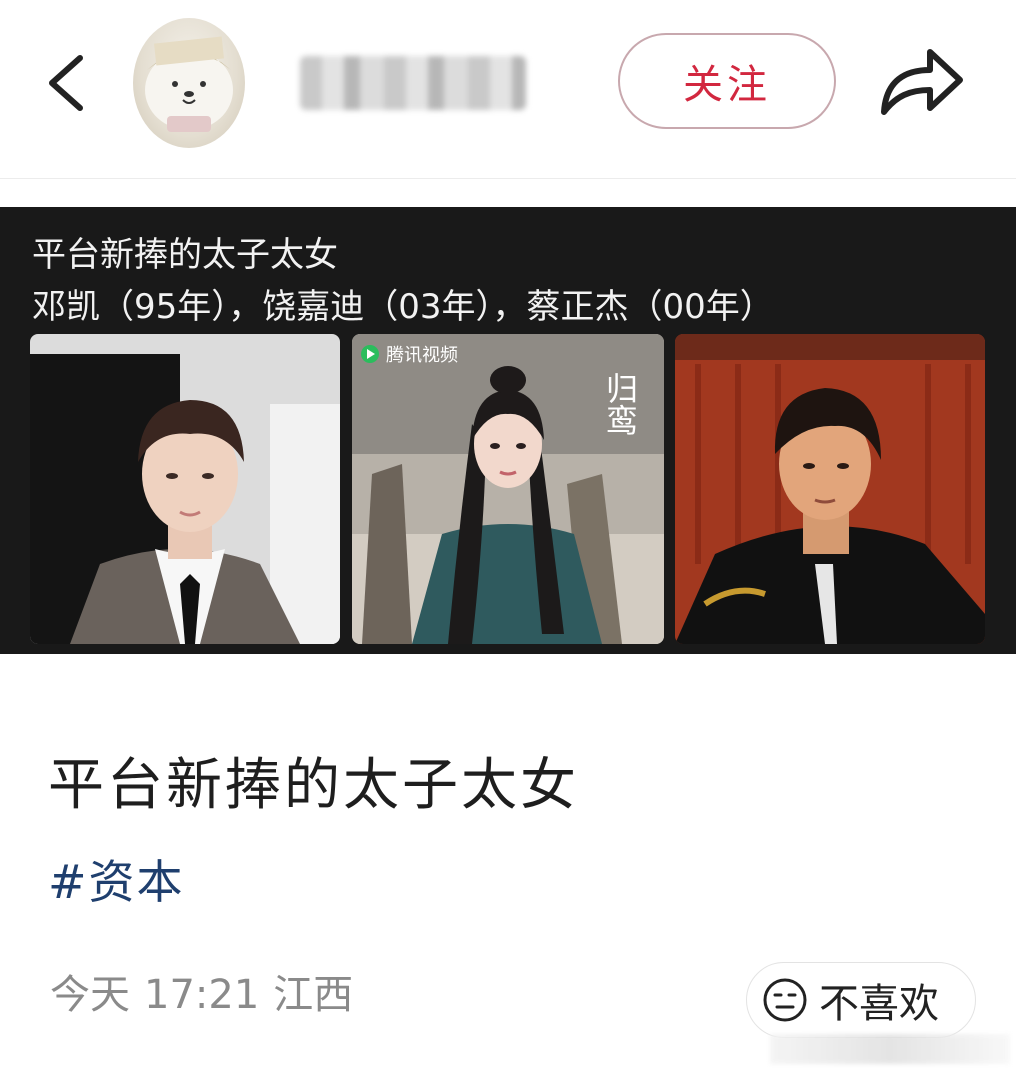 The image size is (1016, 1080). Describe the element at coordinates (830, 489) in the screenshot. I see `photo-cai-zhengjie` at that location.